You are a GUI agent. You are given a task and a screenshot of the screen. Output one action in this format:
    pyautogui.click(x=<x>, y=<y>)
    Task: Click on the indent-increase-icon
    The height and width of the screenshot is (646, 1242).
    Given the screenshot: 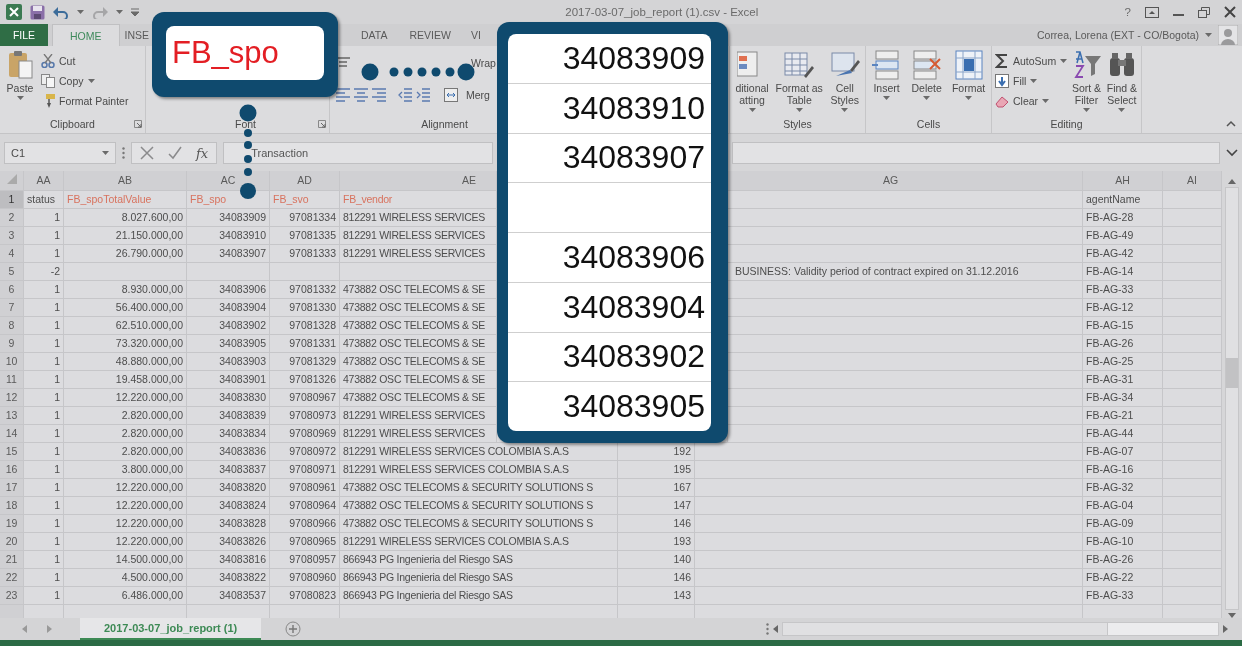 What is the action you would take?
    pyautogui.click(x=423, y=95)
    